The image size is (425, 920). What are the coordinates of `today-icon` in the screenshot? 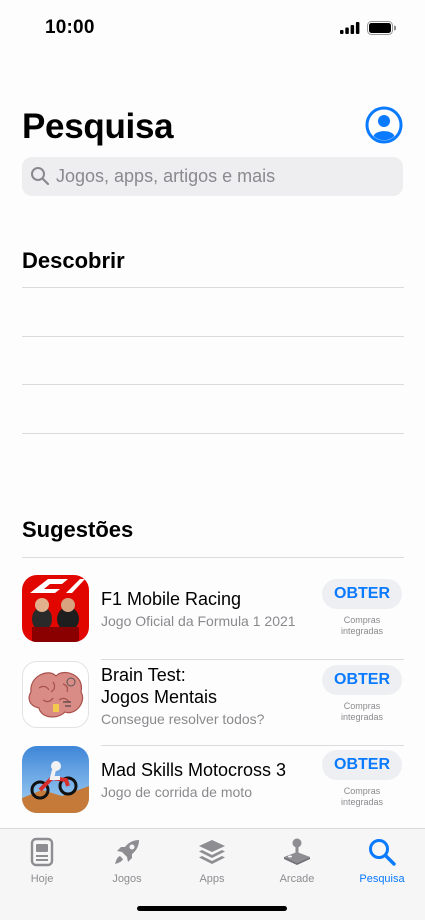 It's located at (42, 852).